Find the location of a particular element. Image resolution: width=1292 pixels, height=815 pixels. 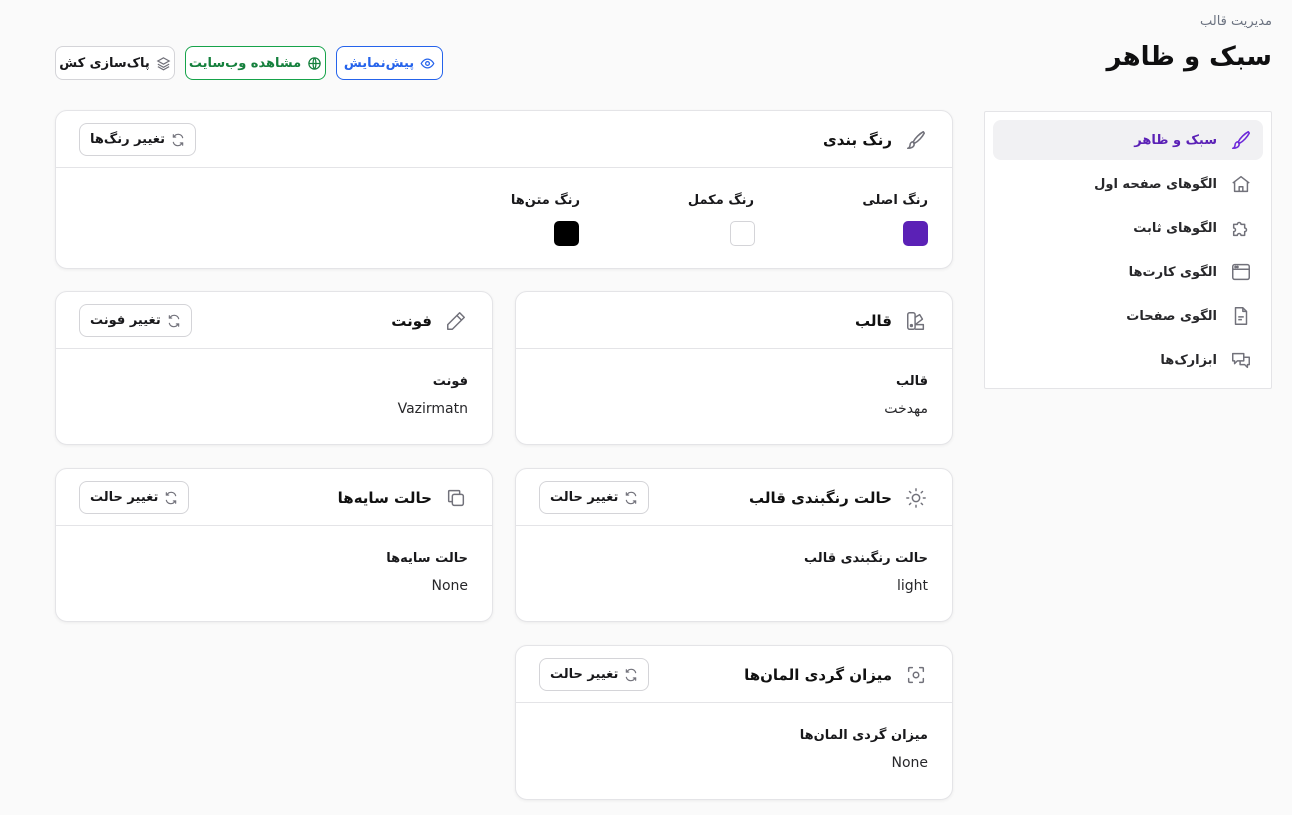

color-mode-card-header: حالت رنگبندی قالب تغییر حالت is located at coordinates (734, 497).